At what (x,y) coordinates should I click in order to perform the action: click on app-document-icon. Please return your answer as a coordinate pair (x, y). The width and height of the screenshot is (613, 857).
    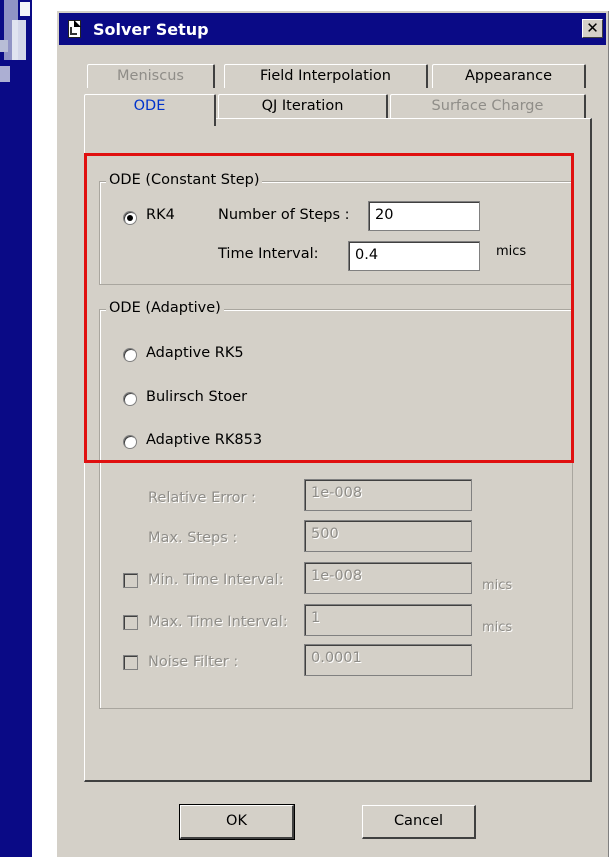
    Looking at the image, I should click on (75, 29).